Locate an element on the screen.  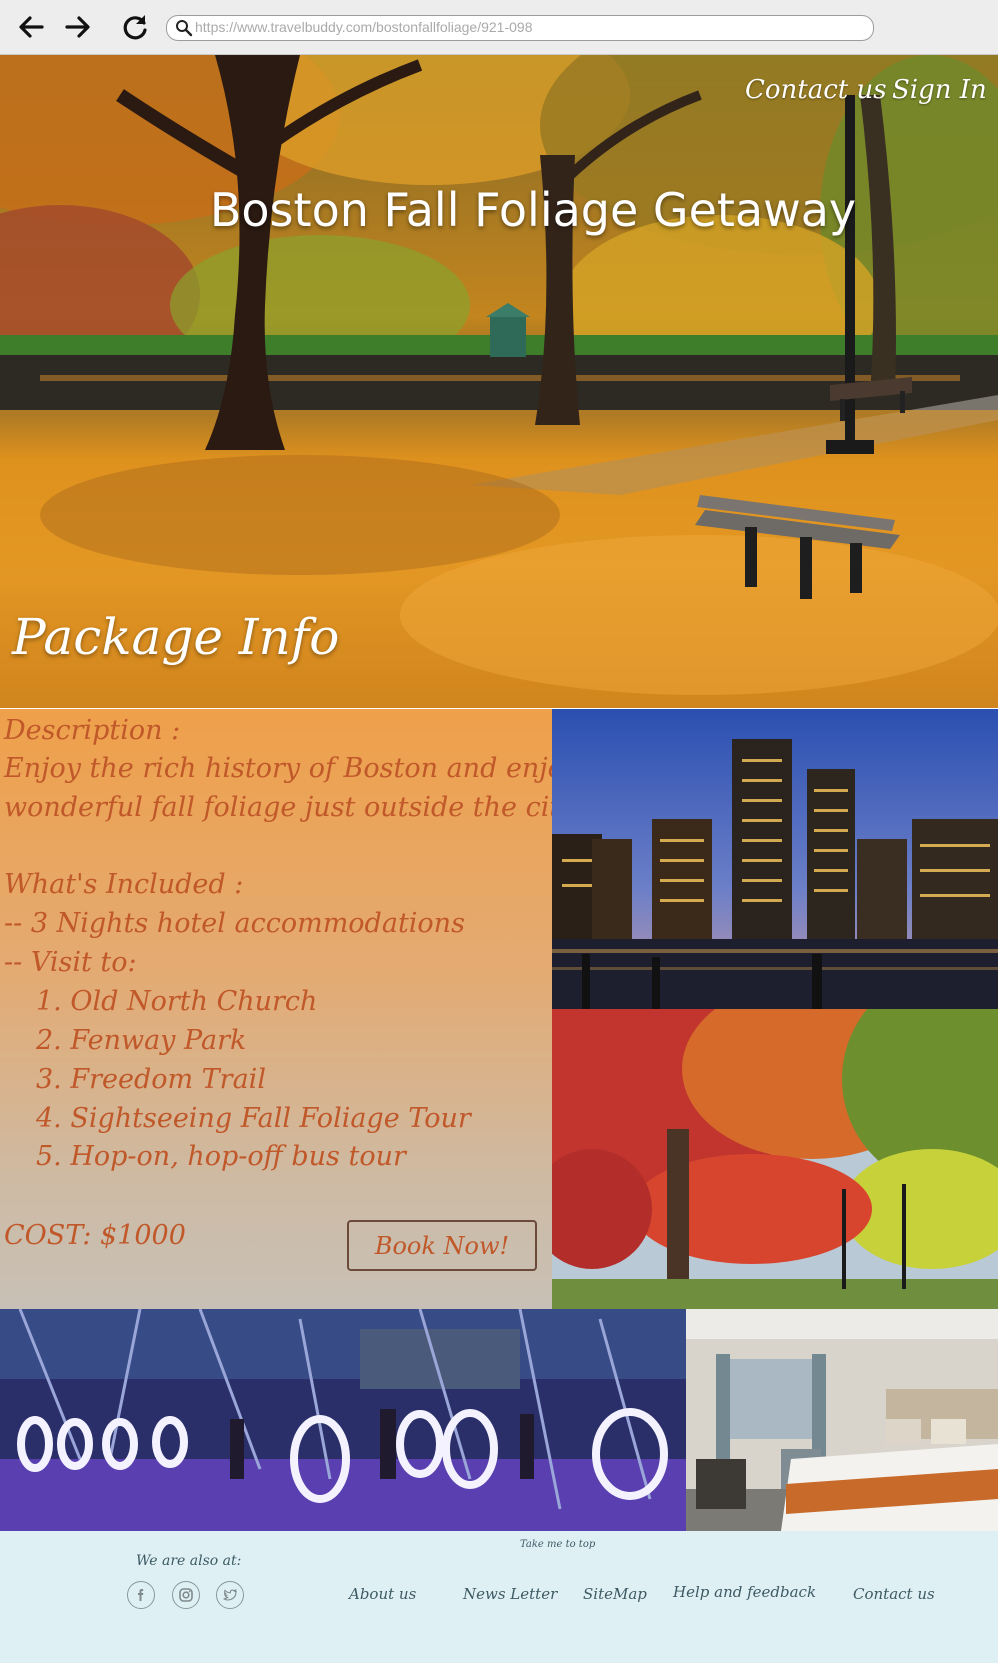
included-item: -- 3 Nights hotel accommodations is located at coordinates (234, 923).